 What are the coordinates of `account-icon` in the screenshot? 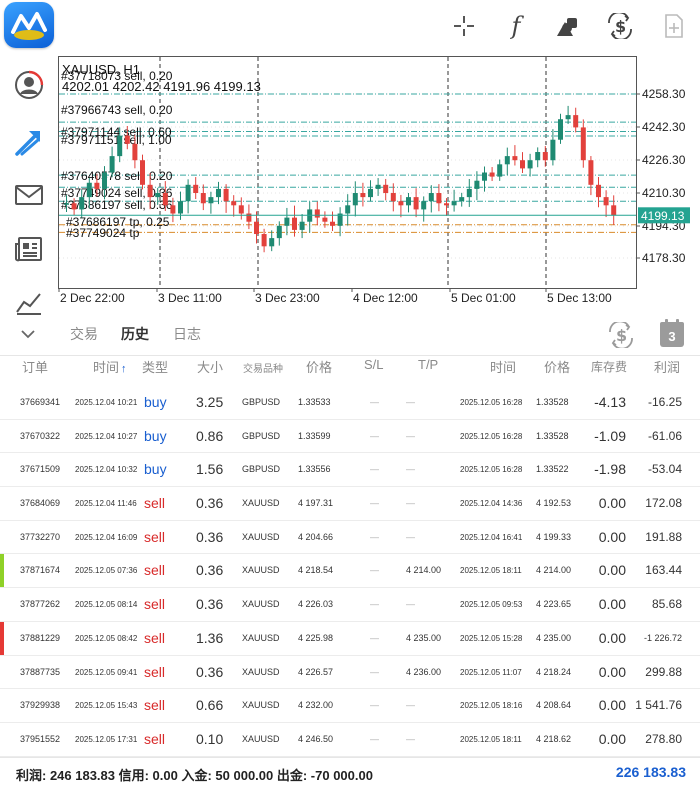 It's located at (29, 85).